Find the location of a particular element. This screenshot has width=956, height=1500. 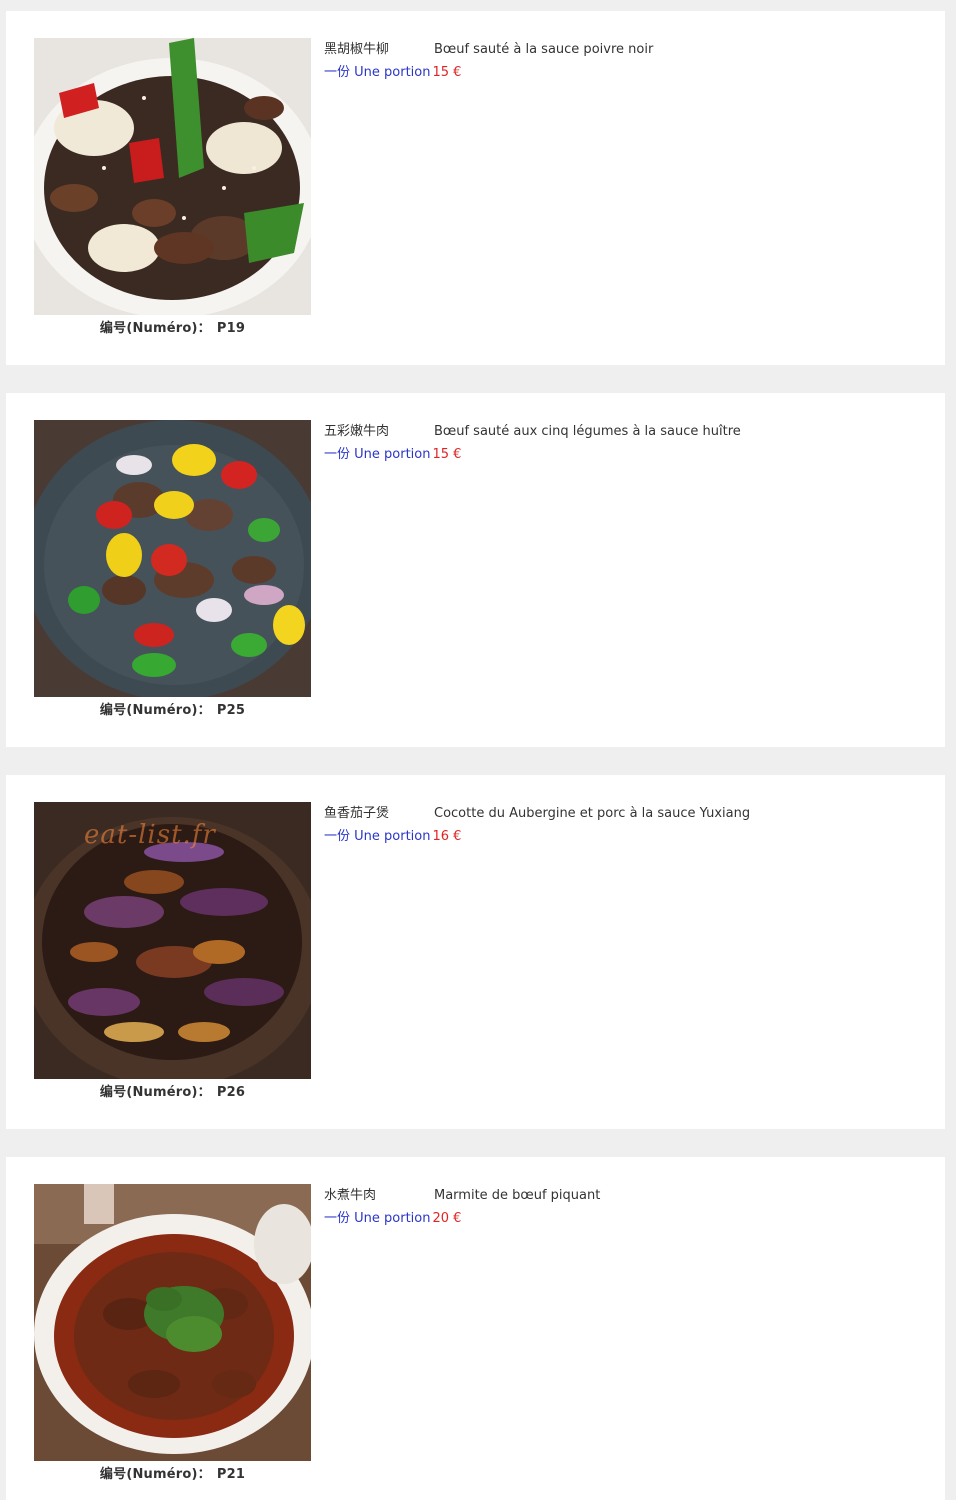

number-code: P25 is located at coordinates (231, 710).